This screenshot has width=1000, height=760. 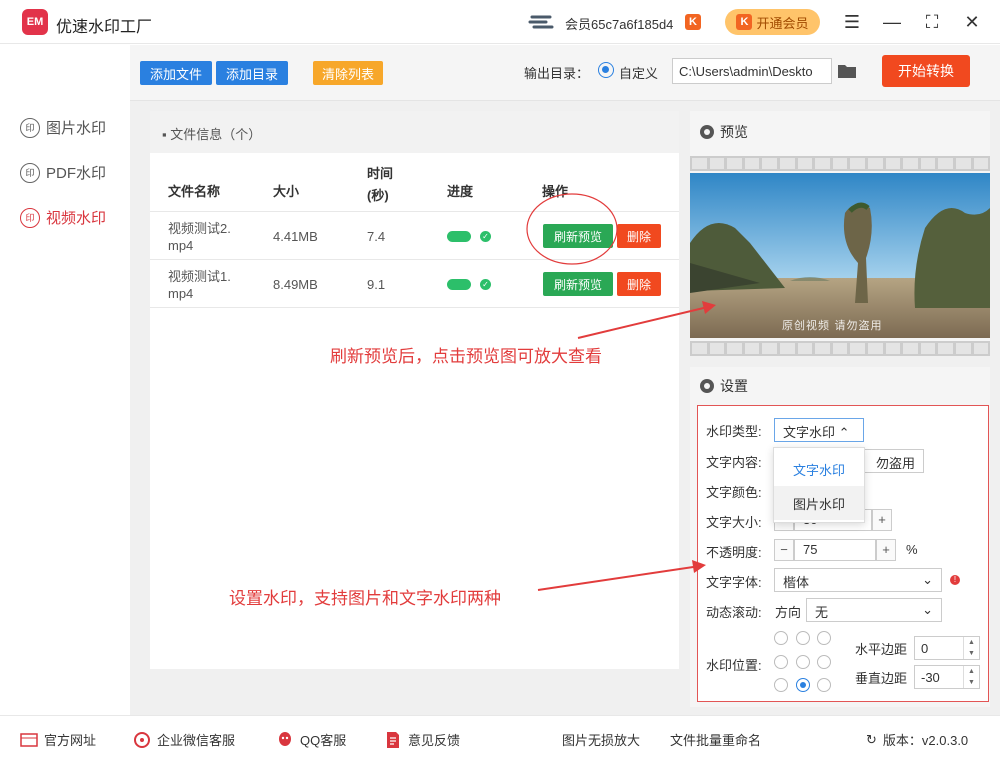 I want to click on position-bottom-right, so click(x=824, y=685).